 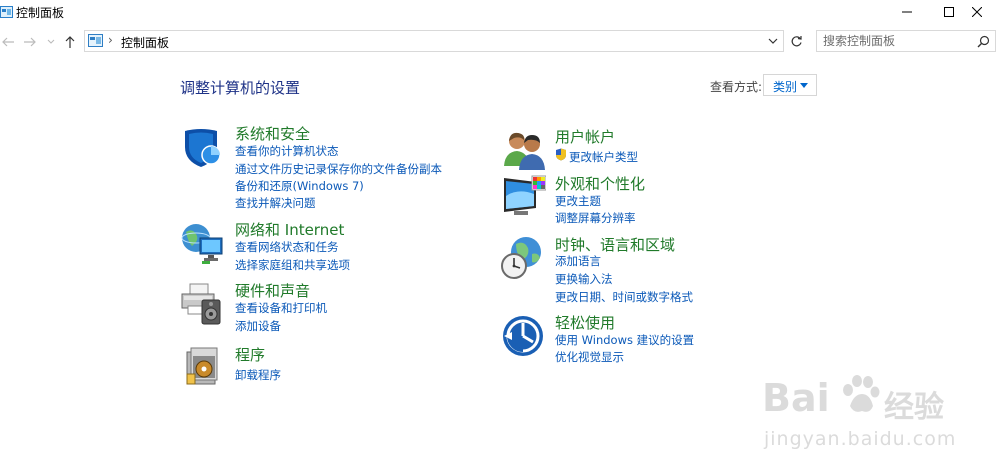 I want to click on watermark-brand: Bai, so click(x=796, y=398).